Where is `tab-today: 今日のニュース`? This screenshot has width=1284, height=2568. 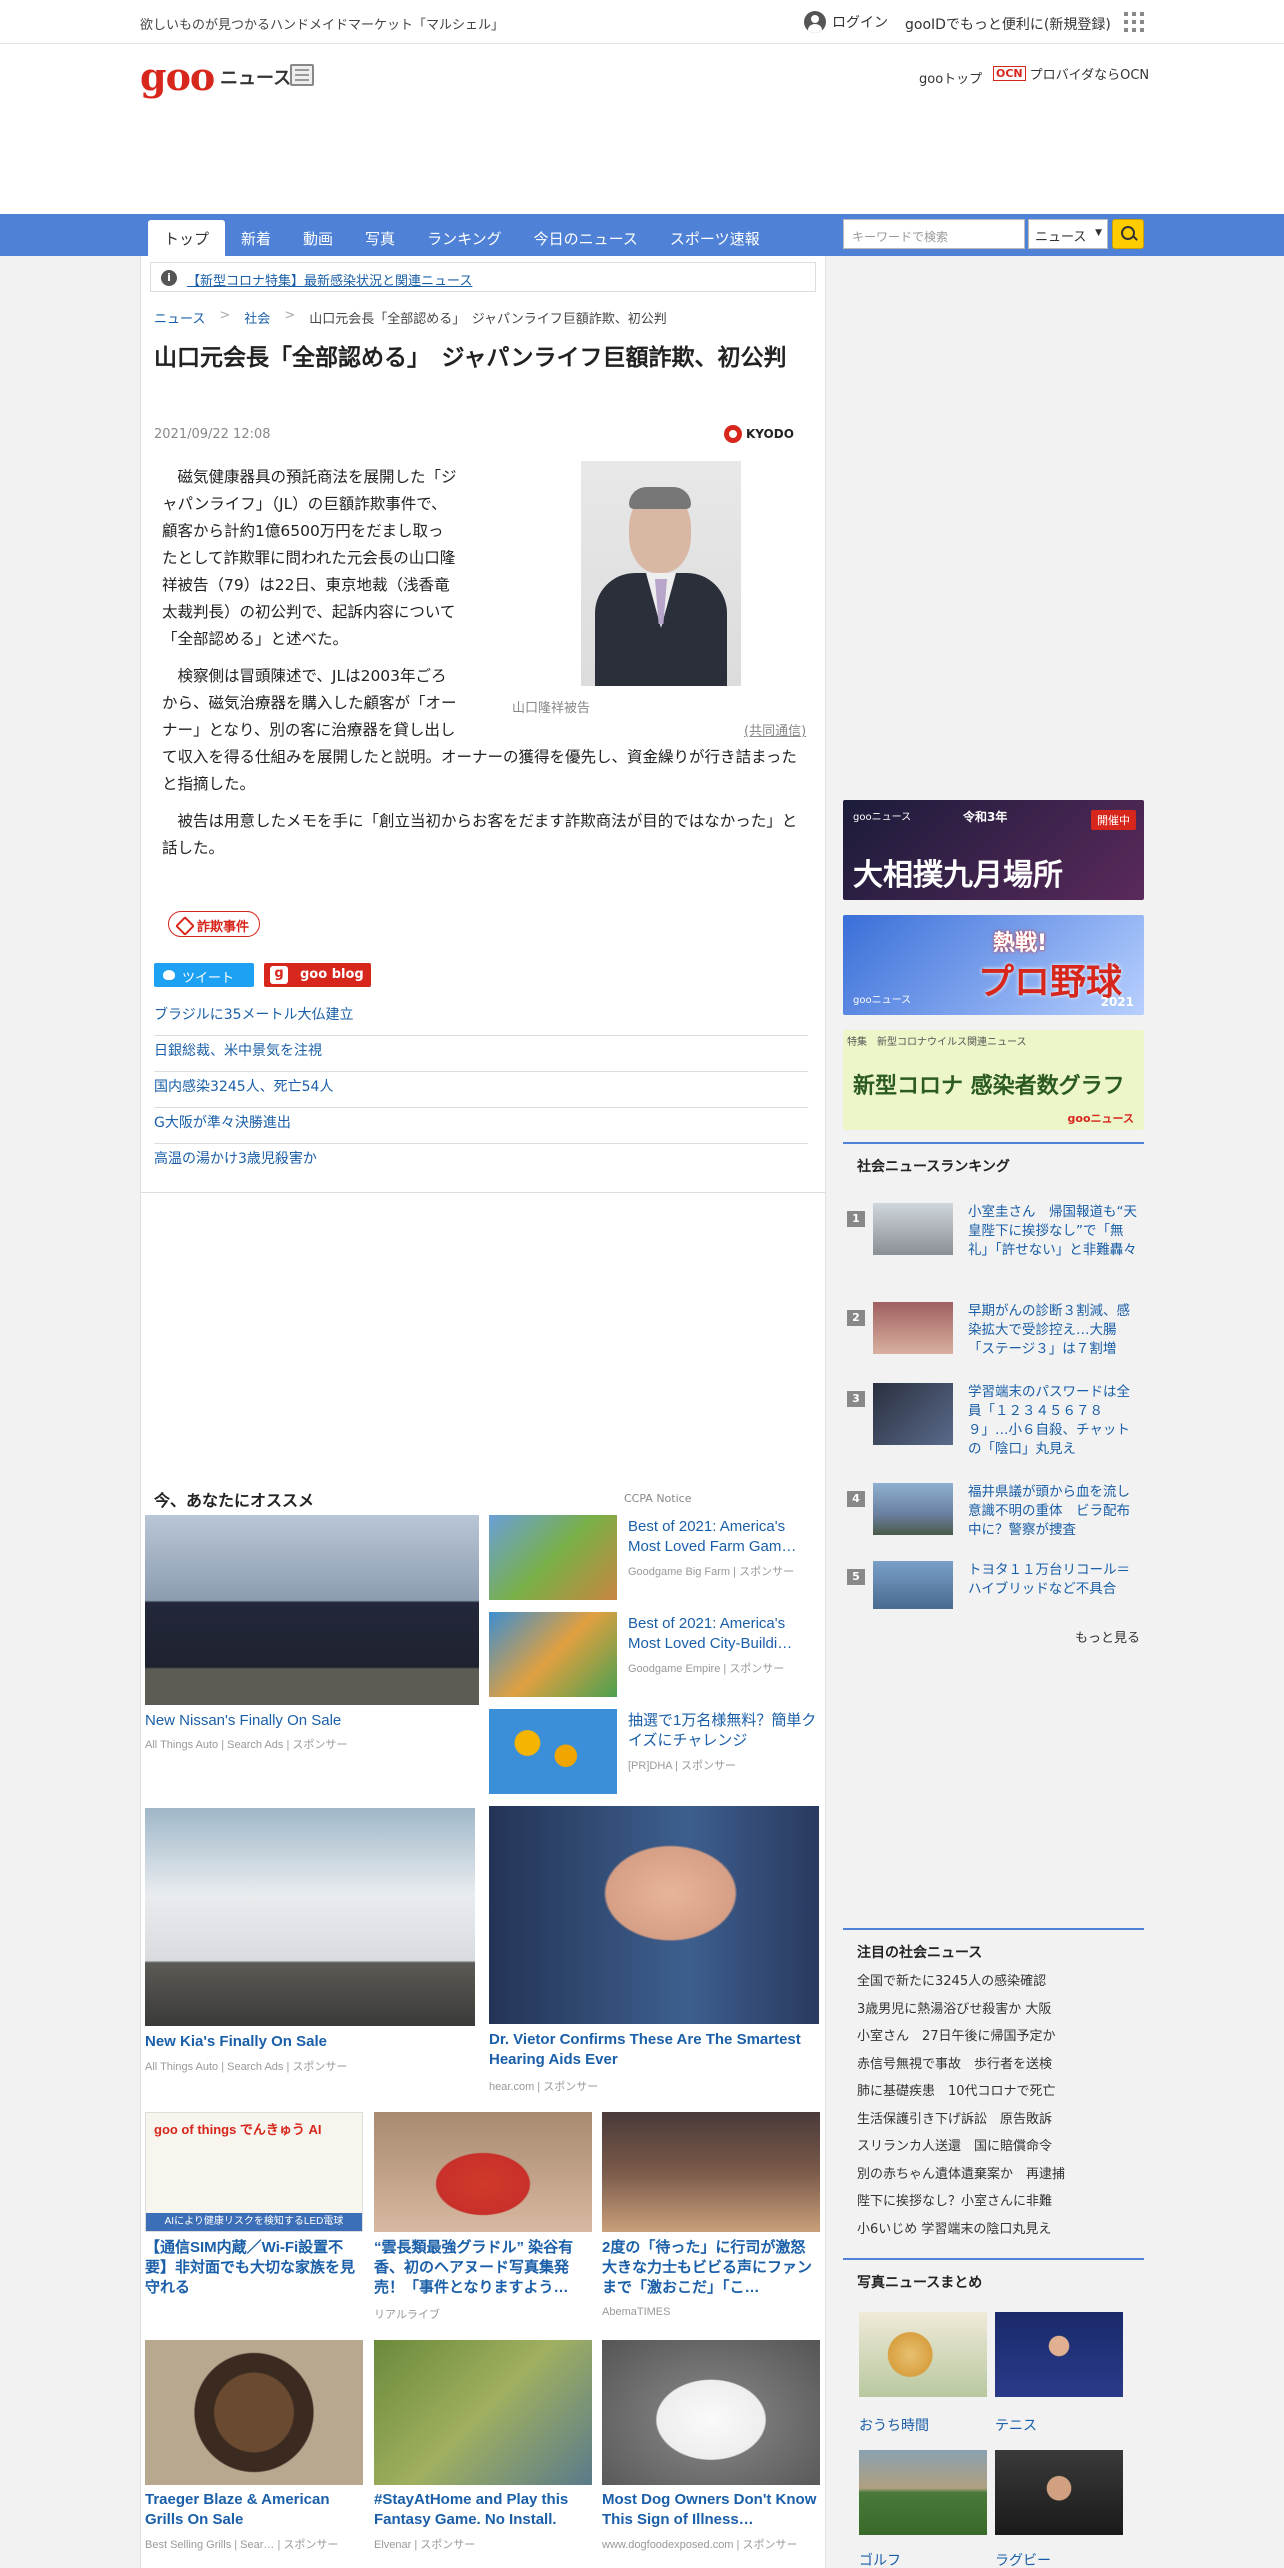
tab-today: 今日のニュース is located at coordinates (586, 238).